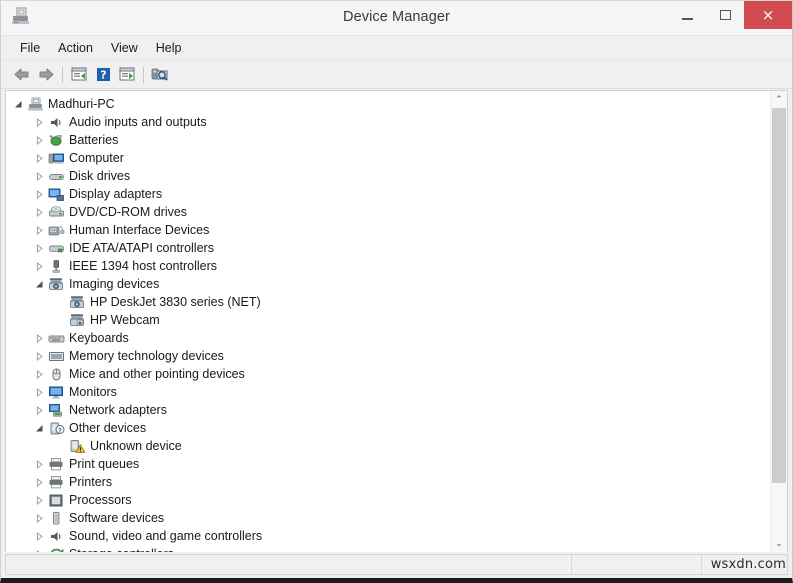 Image resolution: width=793 pixels, height=583 pixels. What do you see at coordinates (388, 248) in the screenshot?
I see `tree-item: IDE ATA/ATAPI controllers` at bounding box center [388, 248].